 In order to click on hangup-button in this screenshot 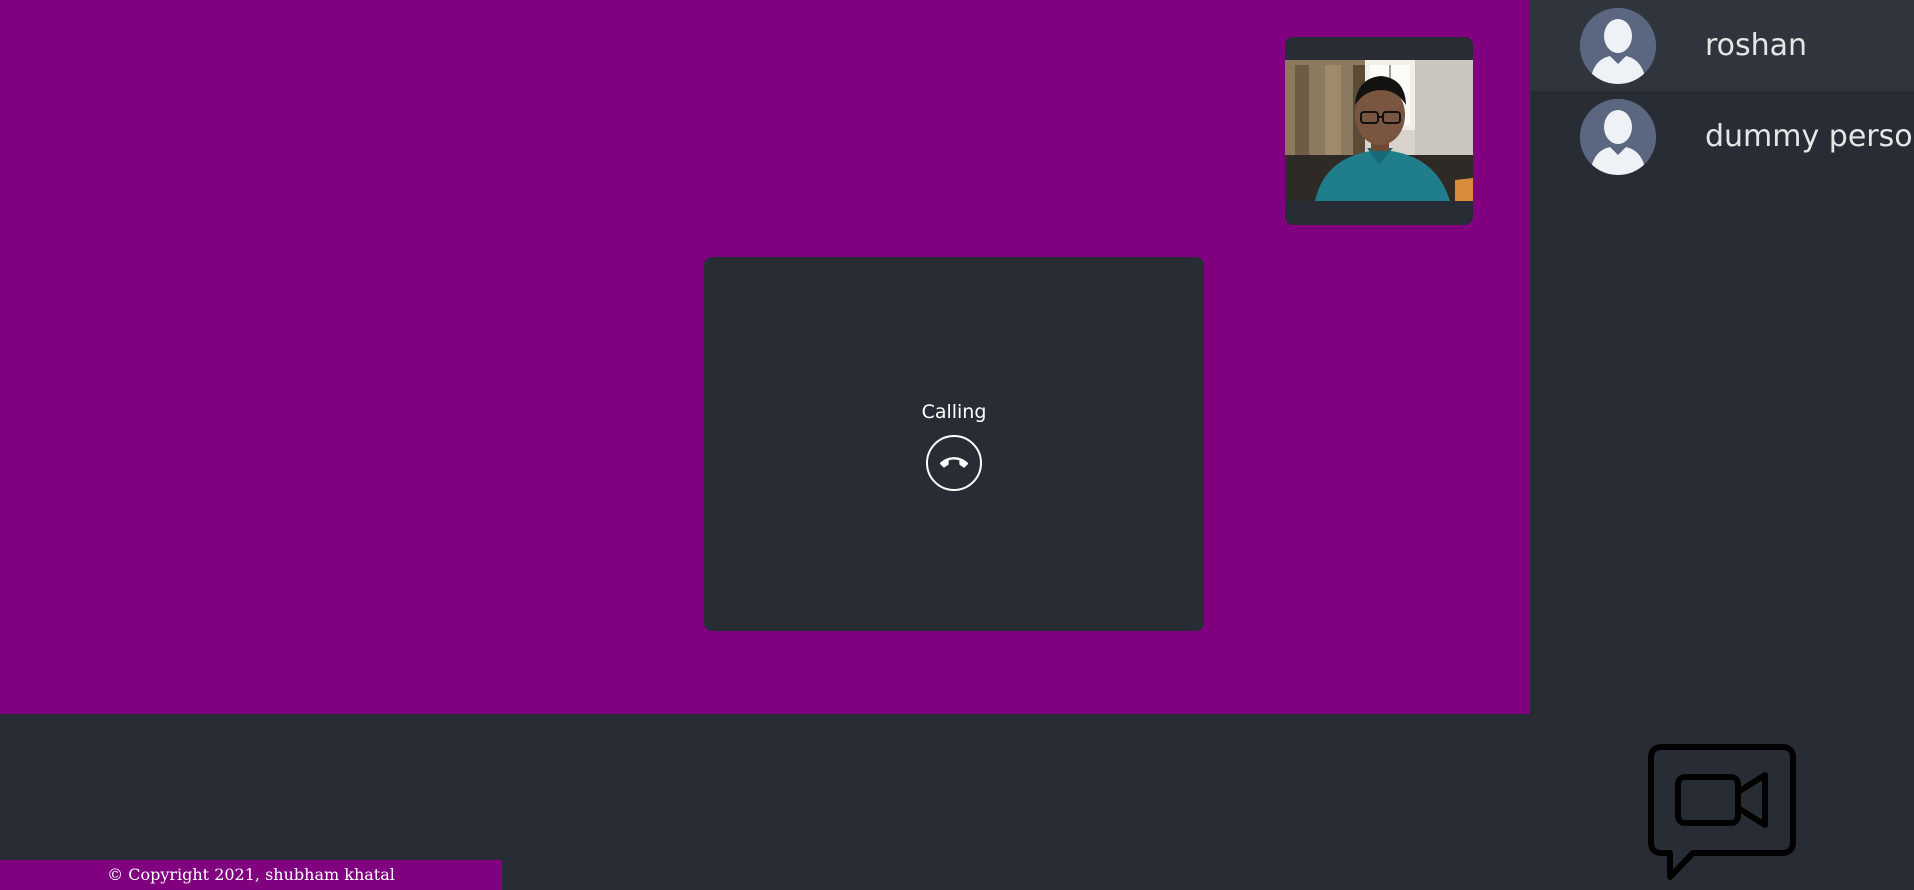, I will do `click(954, 463)`.